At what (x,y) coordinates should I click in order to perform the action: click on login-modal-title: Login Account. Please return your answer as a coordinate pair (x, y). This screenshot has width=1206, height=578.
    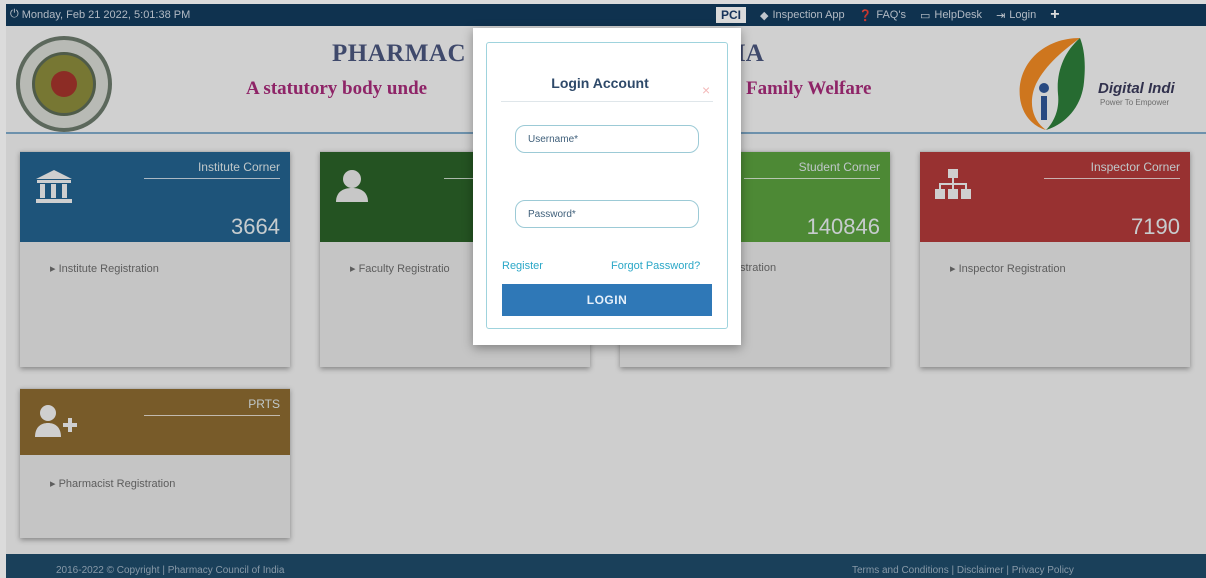
    Looking at the image, I should click on (600, 83).